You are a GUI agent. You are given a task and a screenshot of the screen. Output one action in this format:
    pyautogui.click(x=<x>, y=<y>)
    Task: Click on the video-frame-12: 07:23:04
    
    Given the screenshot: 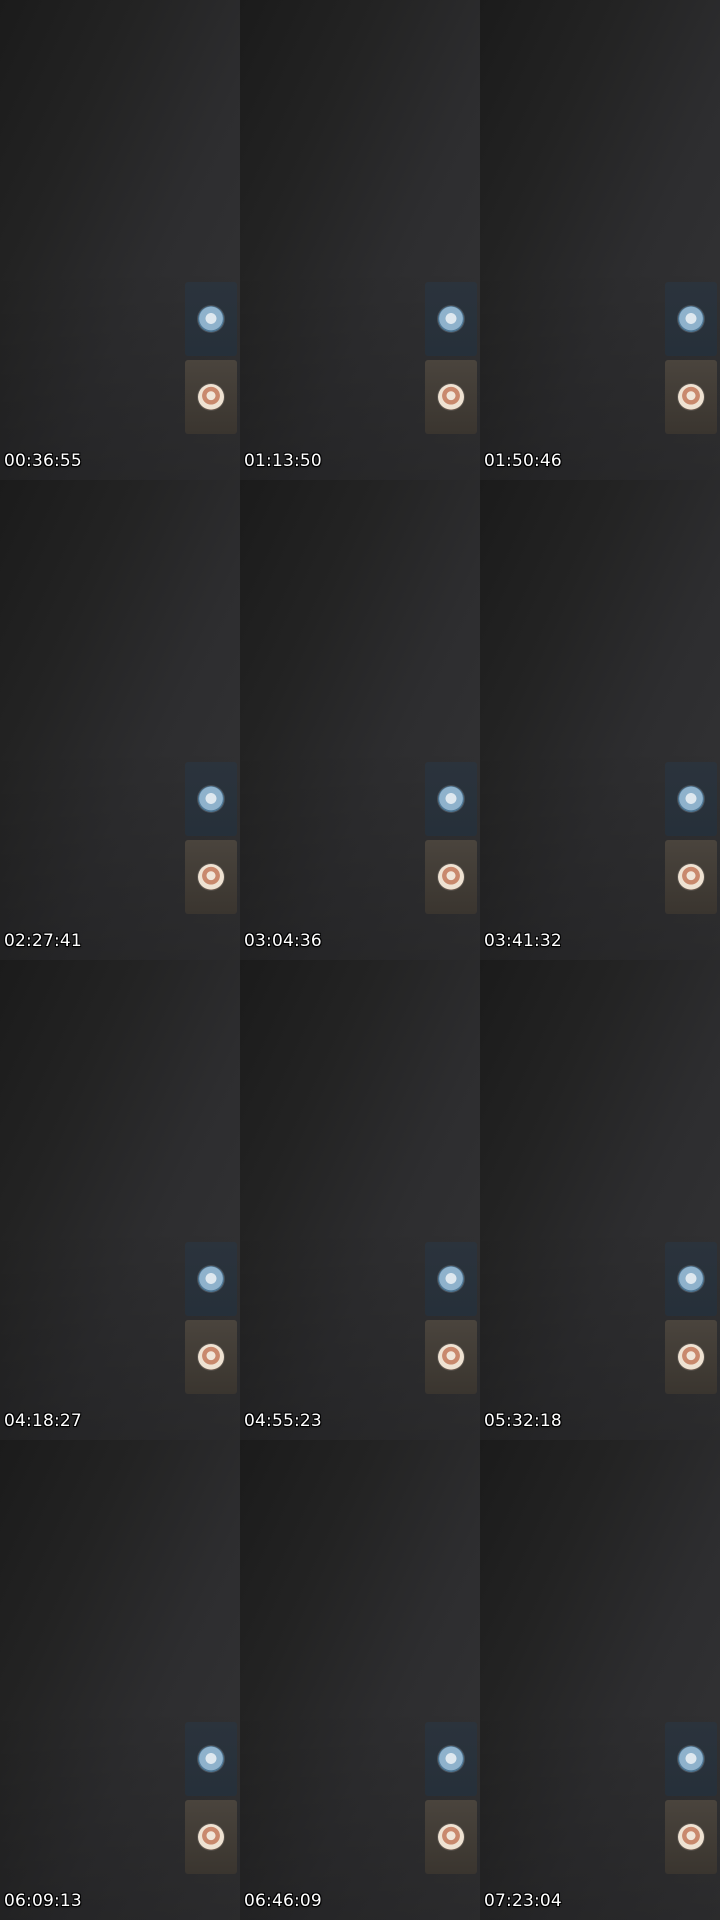 What is the action you would take?
    pyautogui.click(x=600, y=1680)
    